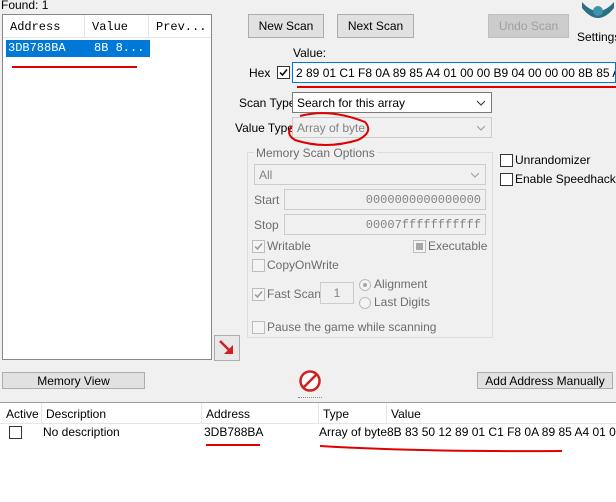 This screenshot has height=502, width=616. I want to click on result-address: 3DB788BA, so click(37, 48).